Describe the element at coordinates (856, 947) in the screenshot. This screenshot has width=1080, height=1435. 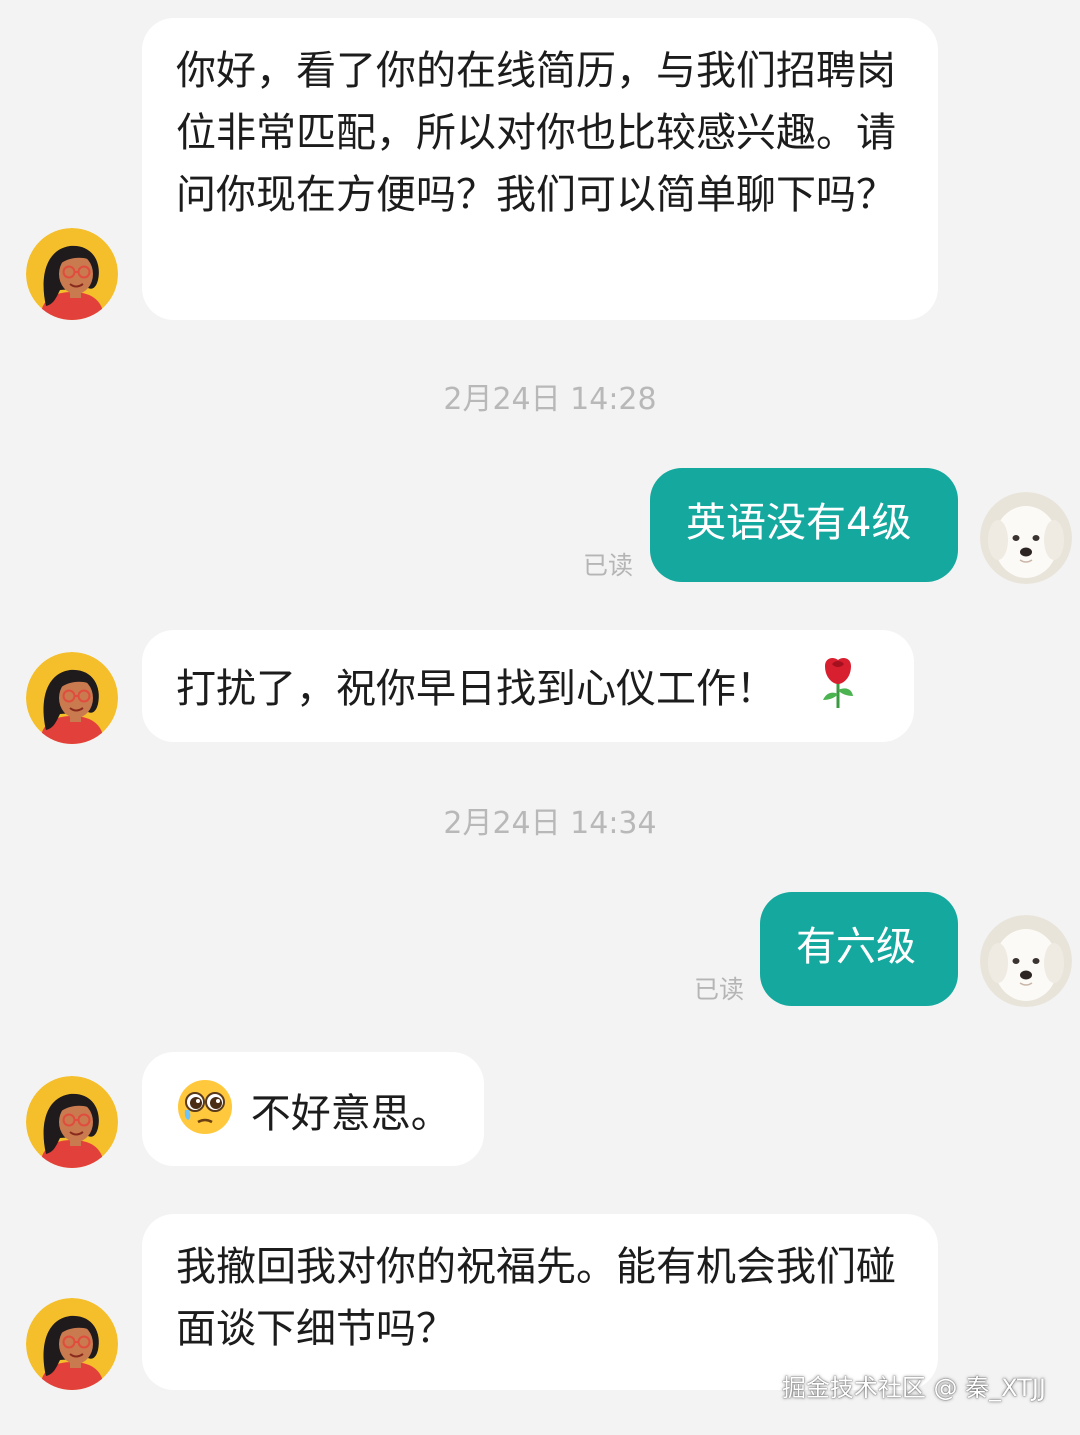
I see `message-text: 有六级` at that location.